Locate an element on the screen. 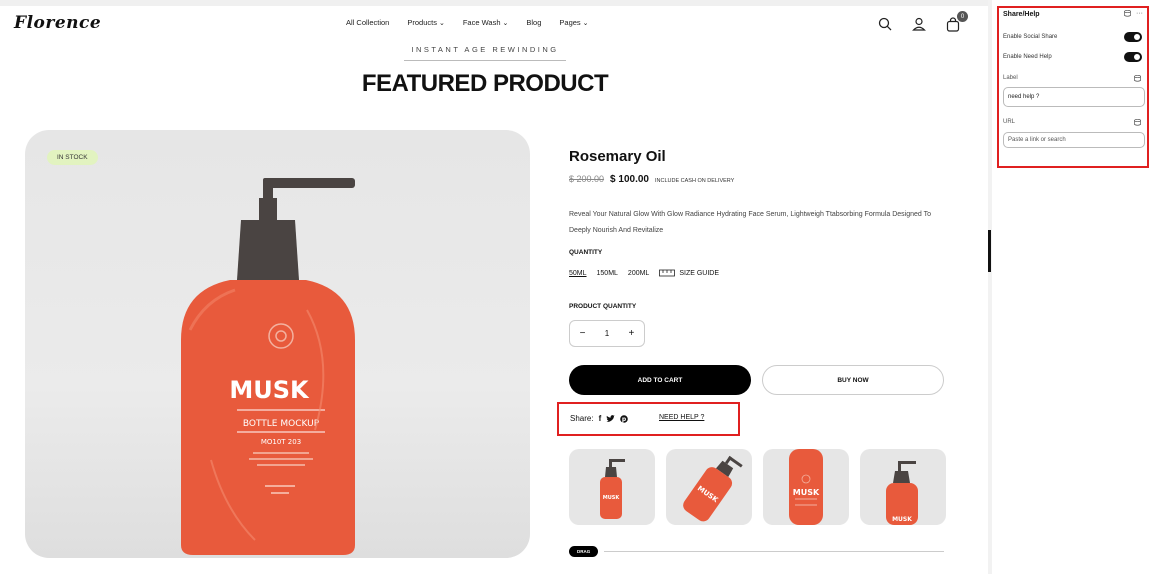 This screenshot has width=1152, height=574. product-quantity-label: PRODUCT QUANTITY is located at coordinates (603, 306).